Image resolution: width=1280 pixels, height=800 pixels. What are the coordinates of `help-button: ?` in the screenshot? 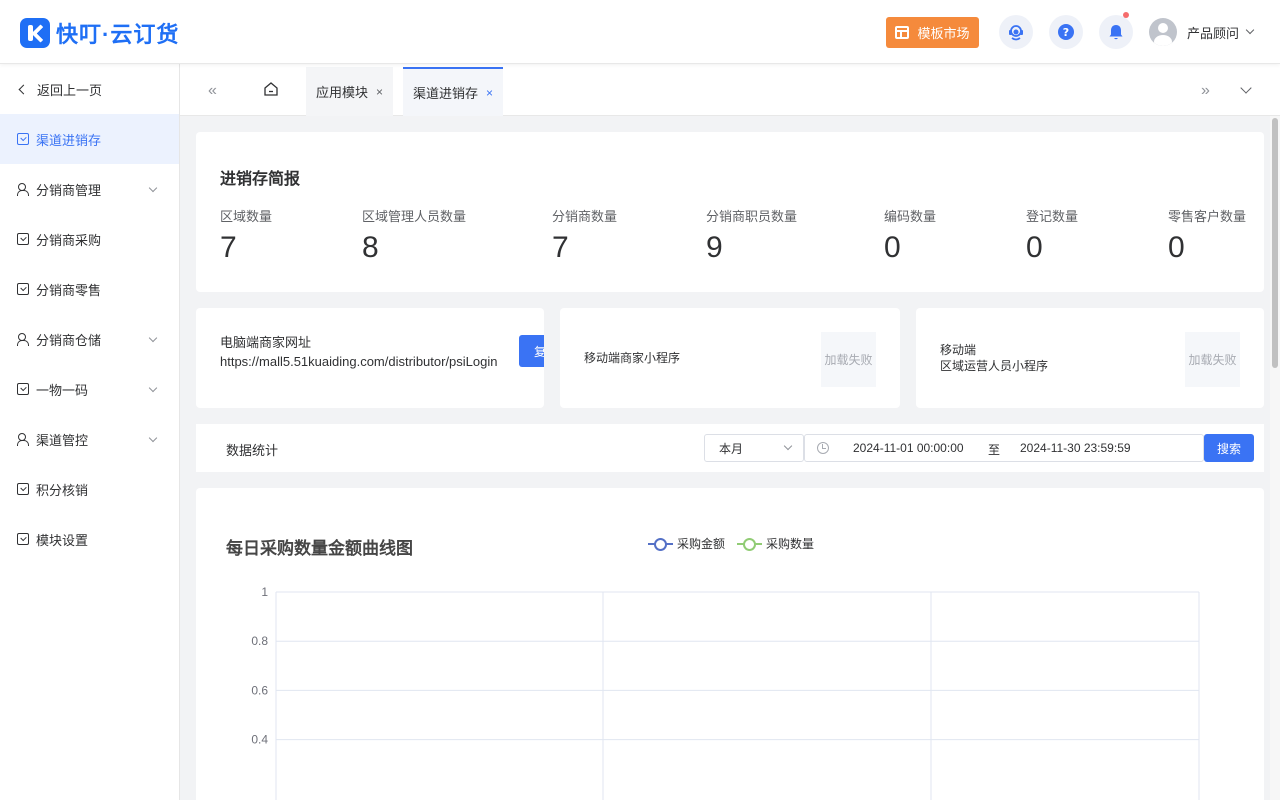 It's located at (1066, 32).